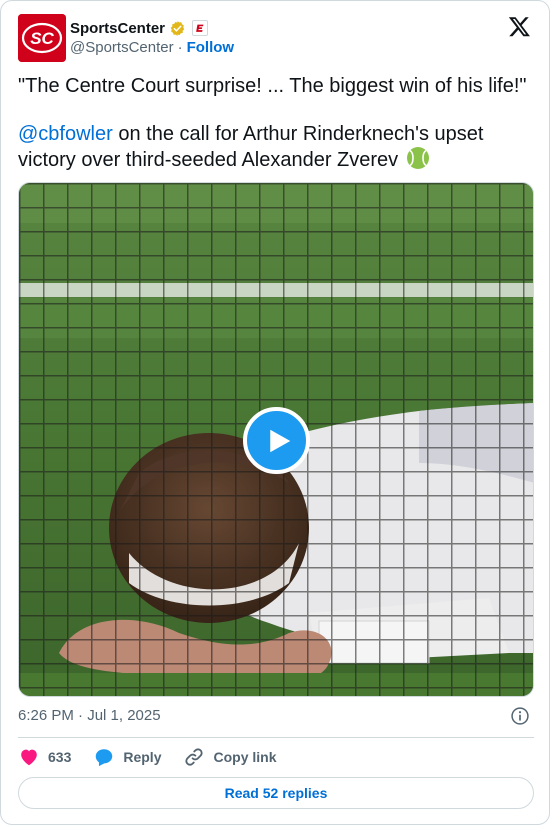  What do you see at coordinates (519, 26) in the screenshot?
I see `x-logo-icon` at bounding box center [519, 26].